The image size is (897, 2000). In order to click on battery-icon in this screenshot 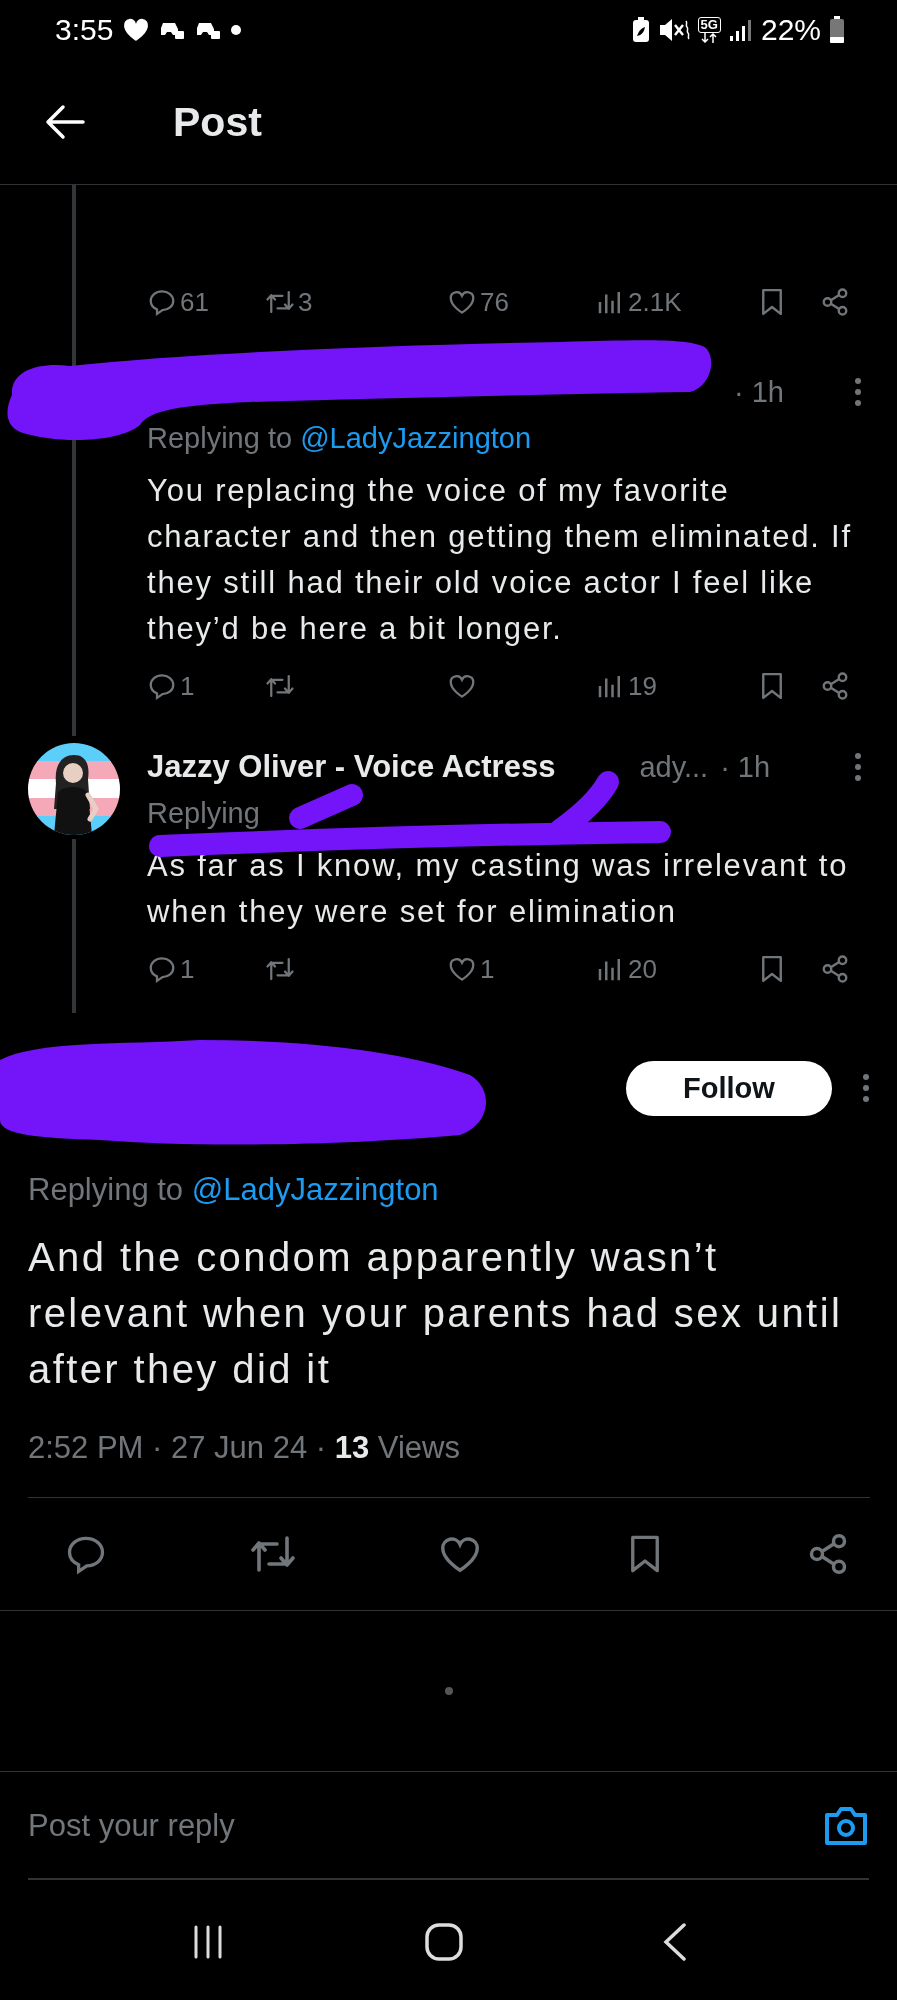, I will do `click(837, 30)`.